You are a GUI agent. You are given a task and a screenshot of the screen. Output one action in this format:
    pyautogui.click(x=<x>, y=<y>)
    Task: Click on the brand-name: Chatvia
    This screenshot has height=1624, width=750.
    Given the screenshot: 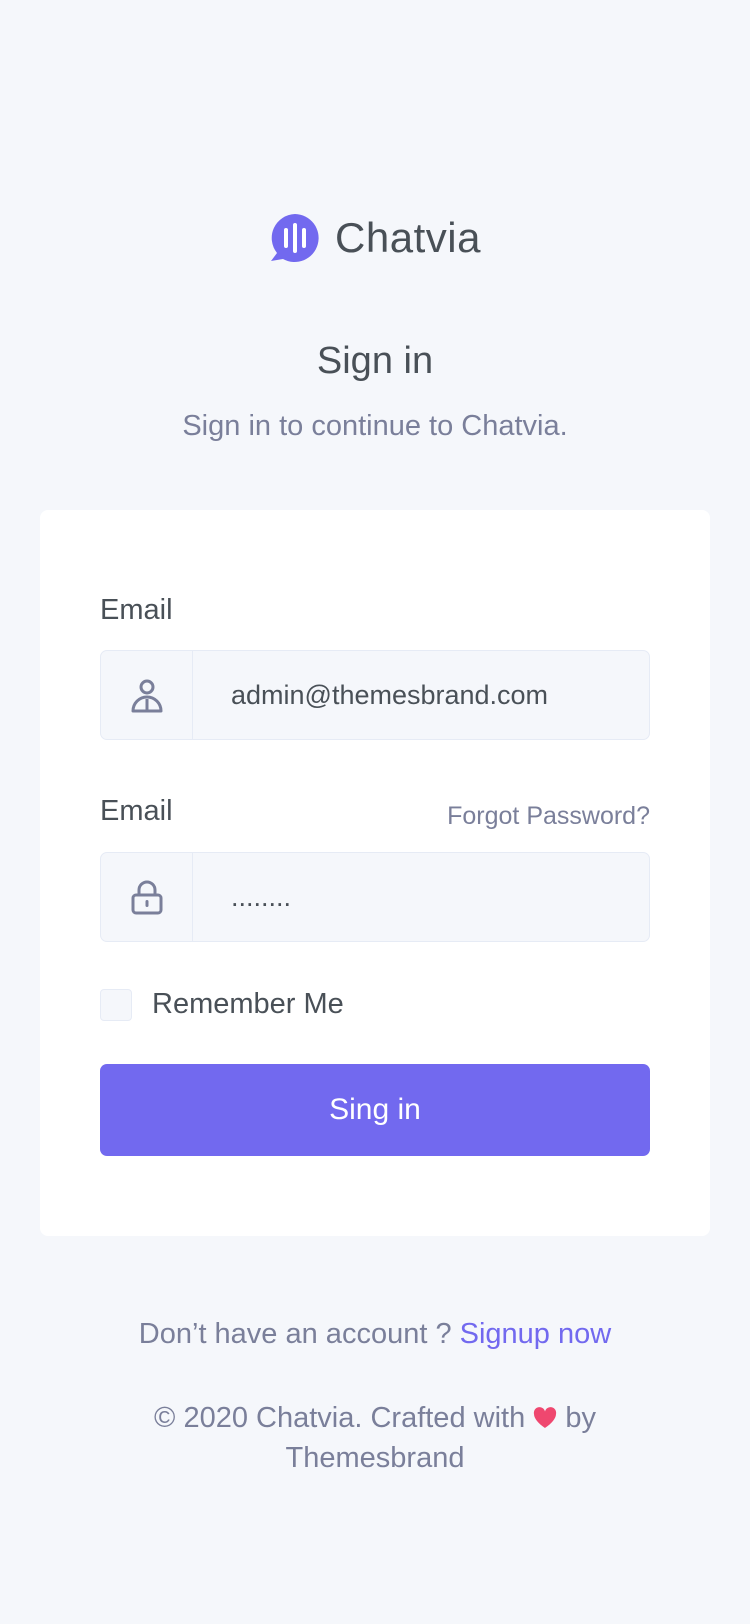 What is the action you would take?
    pyautogui.click(x=408, y=237)
    